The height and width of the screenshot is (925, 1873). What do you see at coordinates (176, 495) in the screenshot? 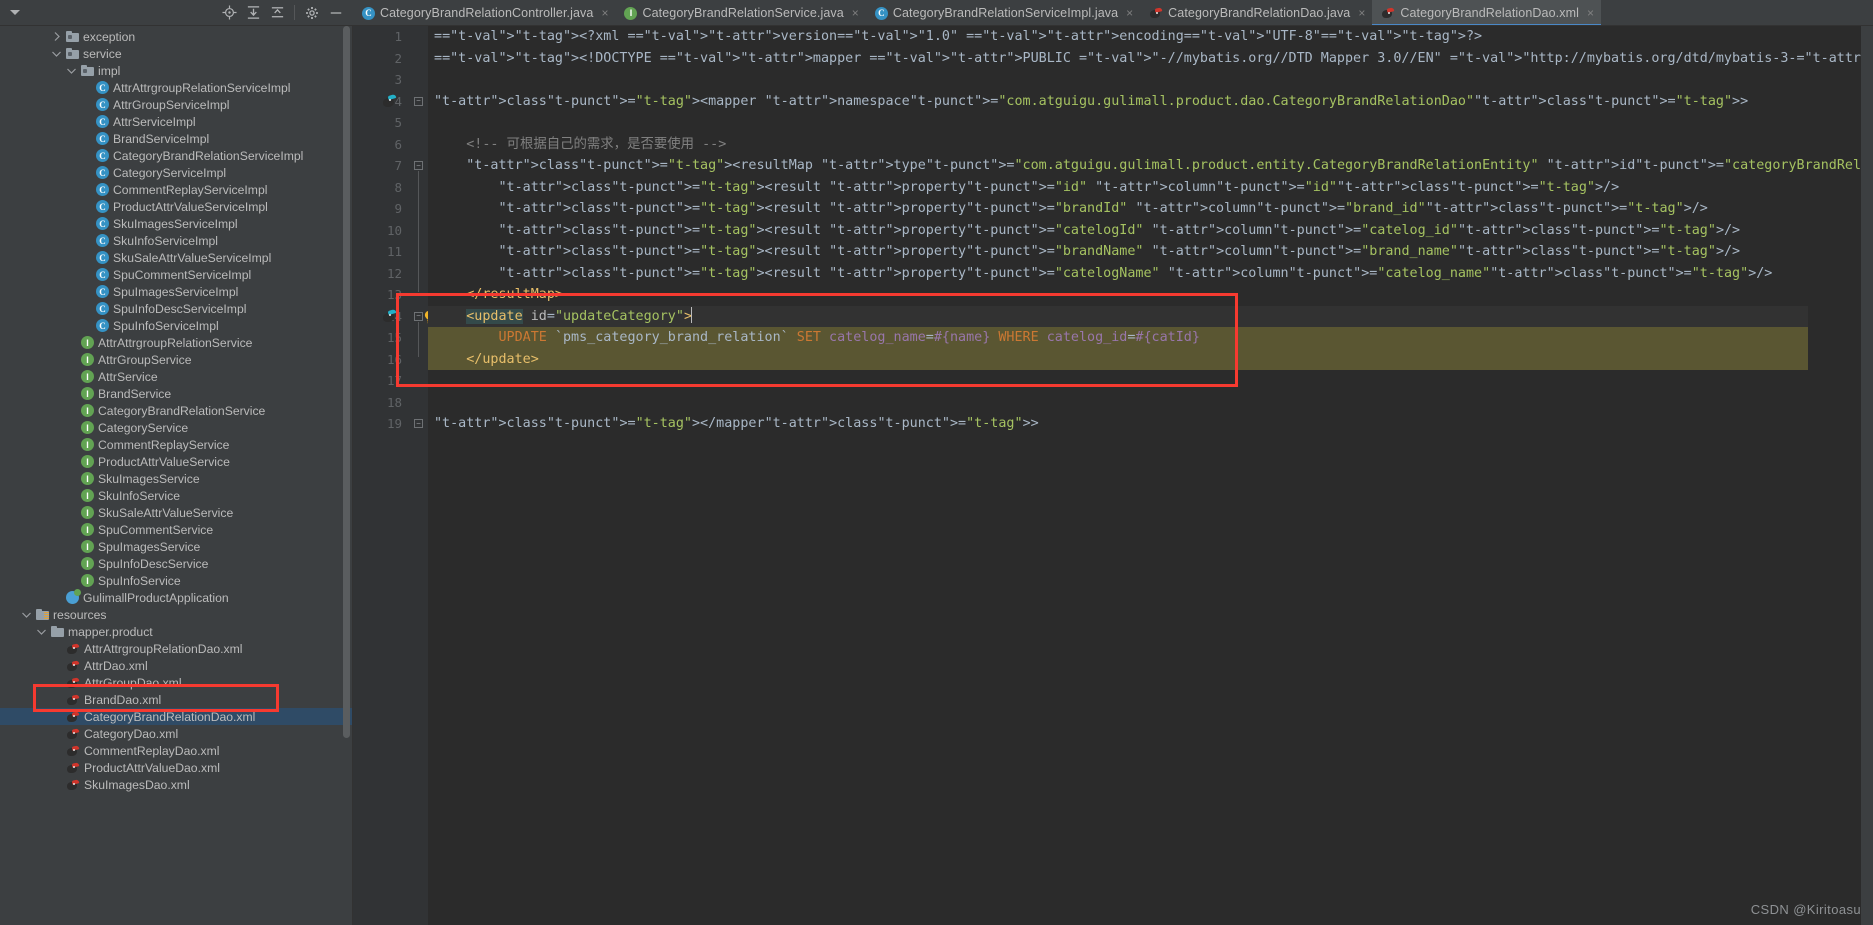
I see `tree-node: I SkuInfoService` at bounding box center [176, 495].